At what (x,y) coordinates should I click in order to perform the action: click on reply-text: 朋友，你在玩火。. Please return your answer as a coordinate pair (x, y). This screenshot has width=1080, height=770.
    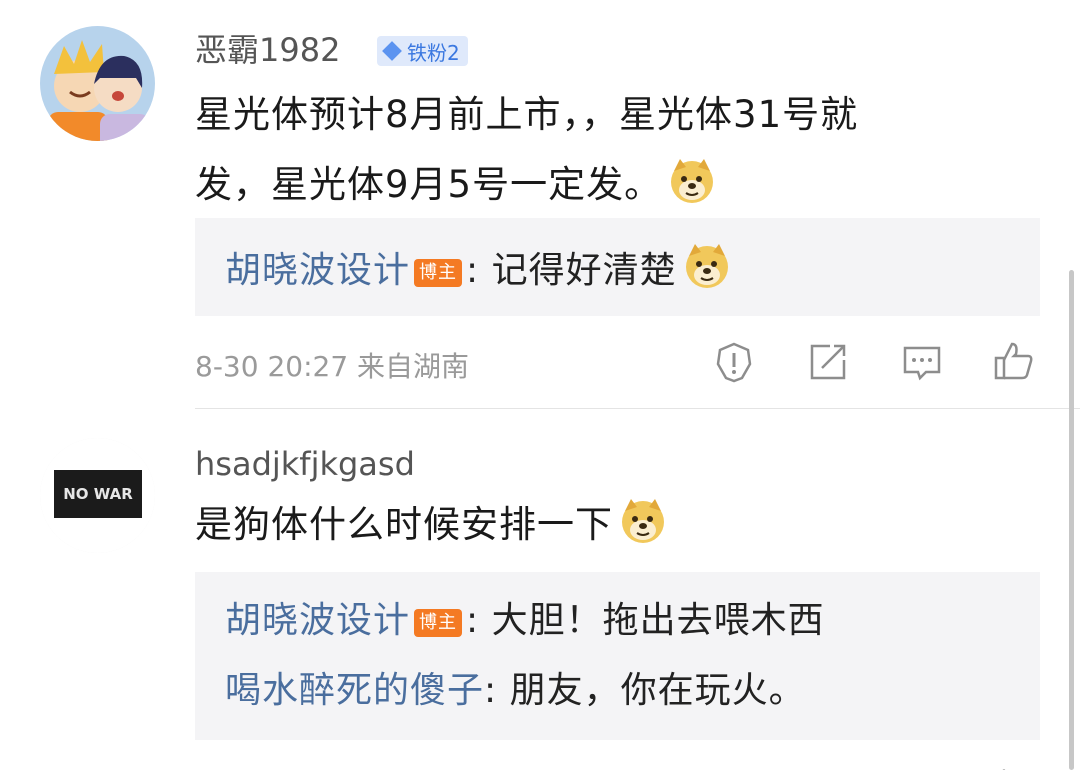
    Looking at the image, I should click on (657, 690).